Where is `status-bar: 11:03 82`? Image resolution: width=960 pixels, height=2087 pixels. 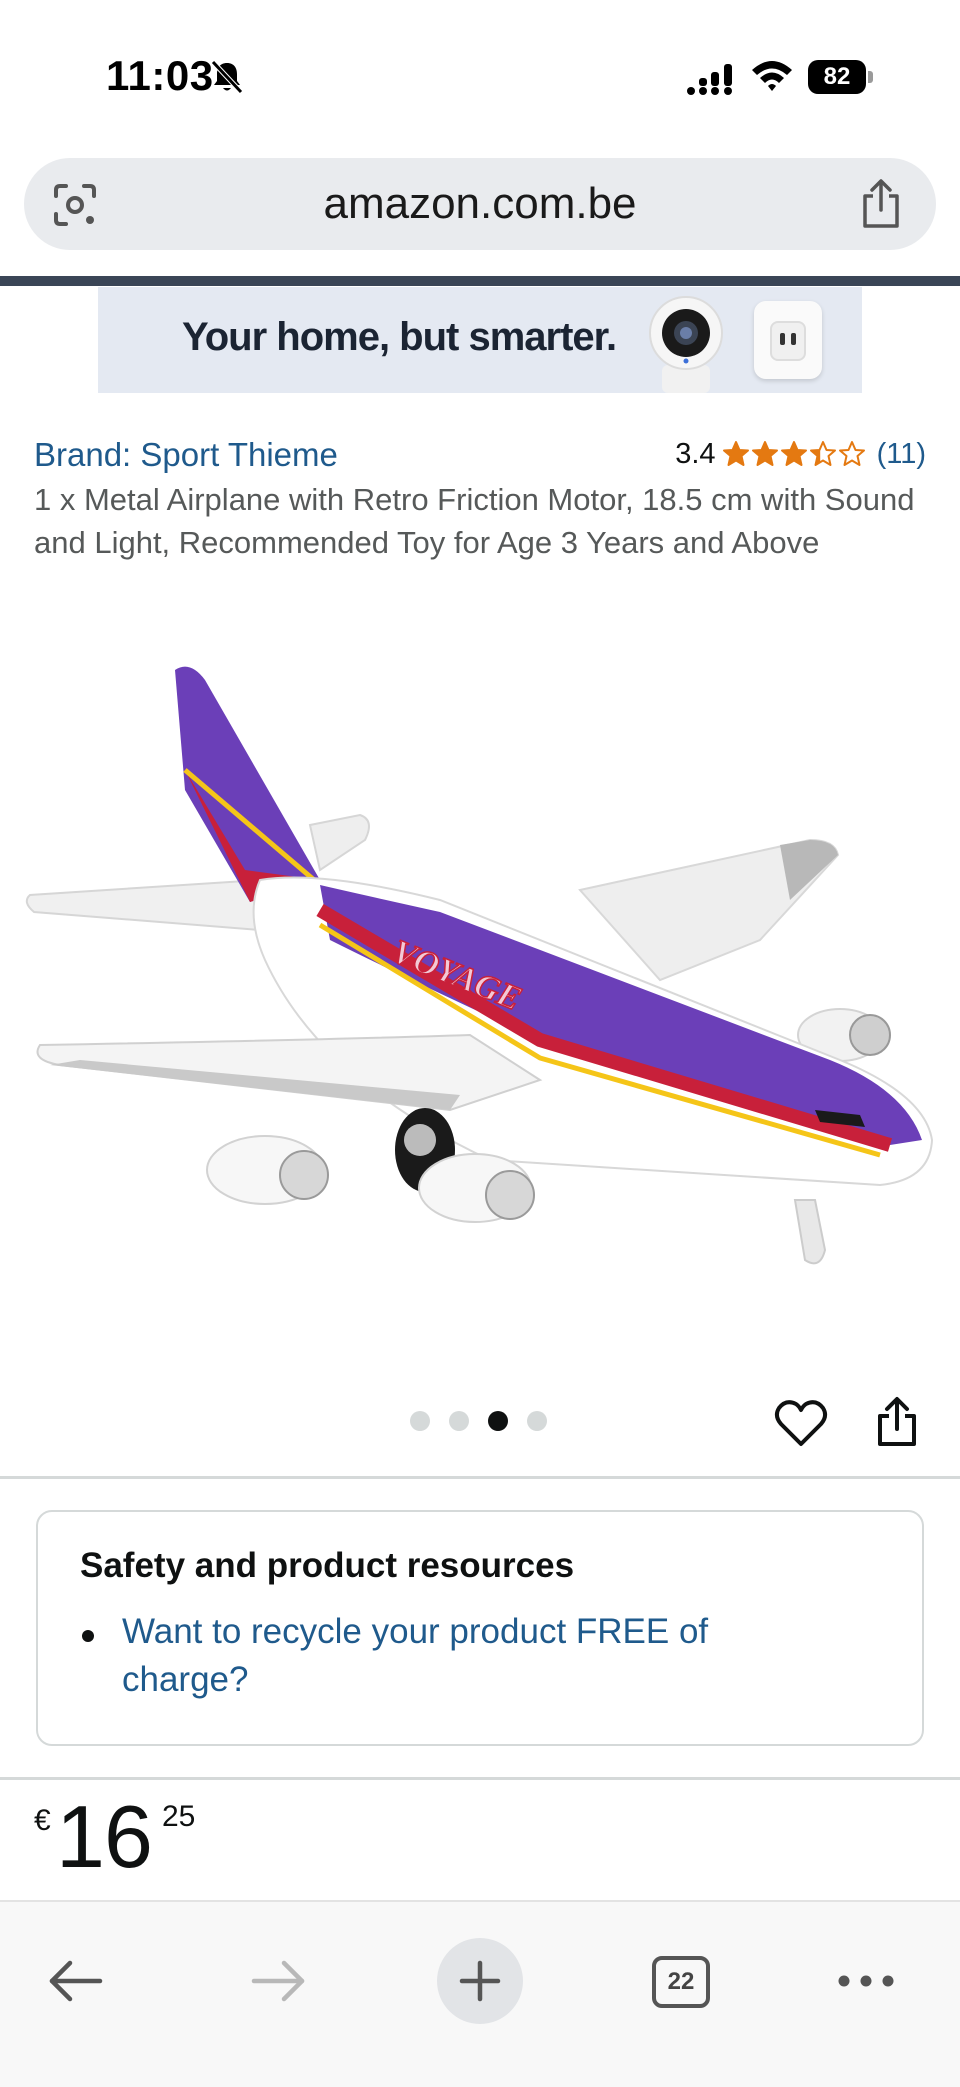
status-bar: 11:03 82 is located at coordinates (480, 75).